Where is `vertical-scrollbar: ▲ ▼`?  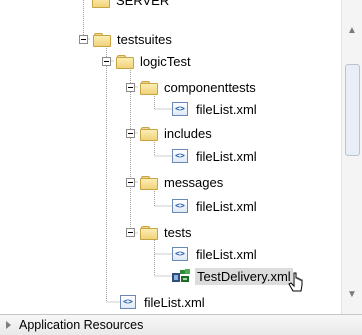
vertical-scrollbar: ▲ ▼ is located at coordinates (351, 157).